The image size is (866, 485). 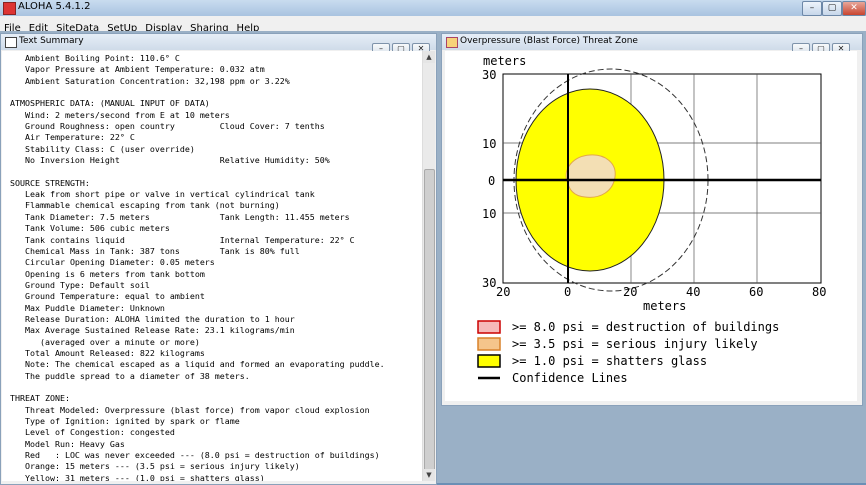 I want to click on y-tick-10-bottom: 10, so click(x=489, y=214).